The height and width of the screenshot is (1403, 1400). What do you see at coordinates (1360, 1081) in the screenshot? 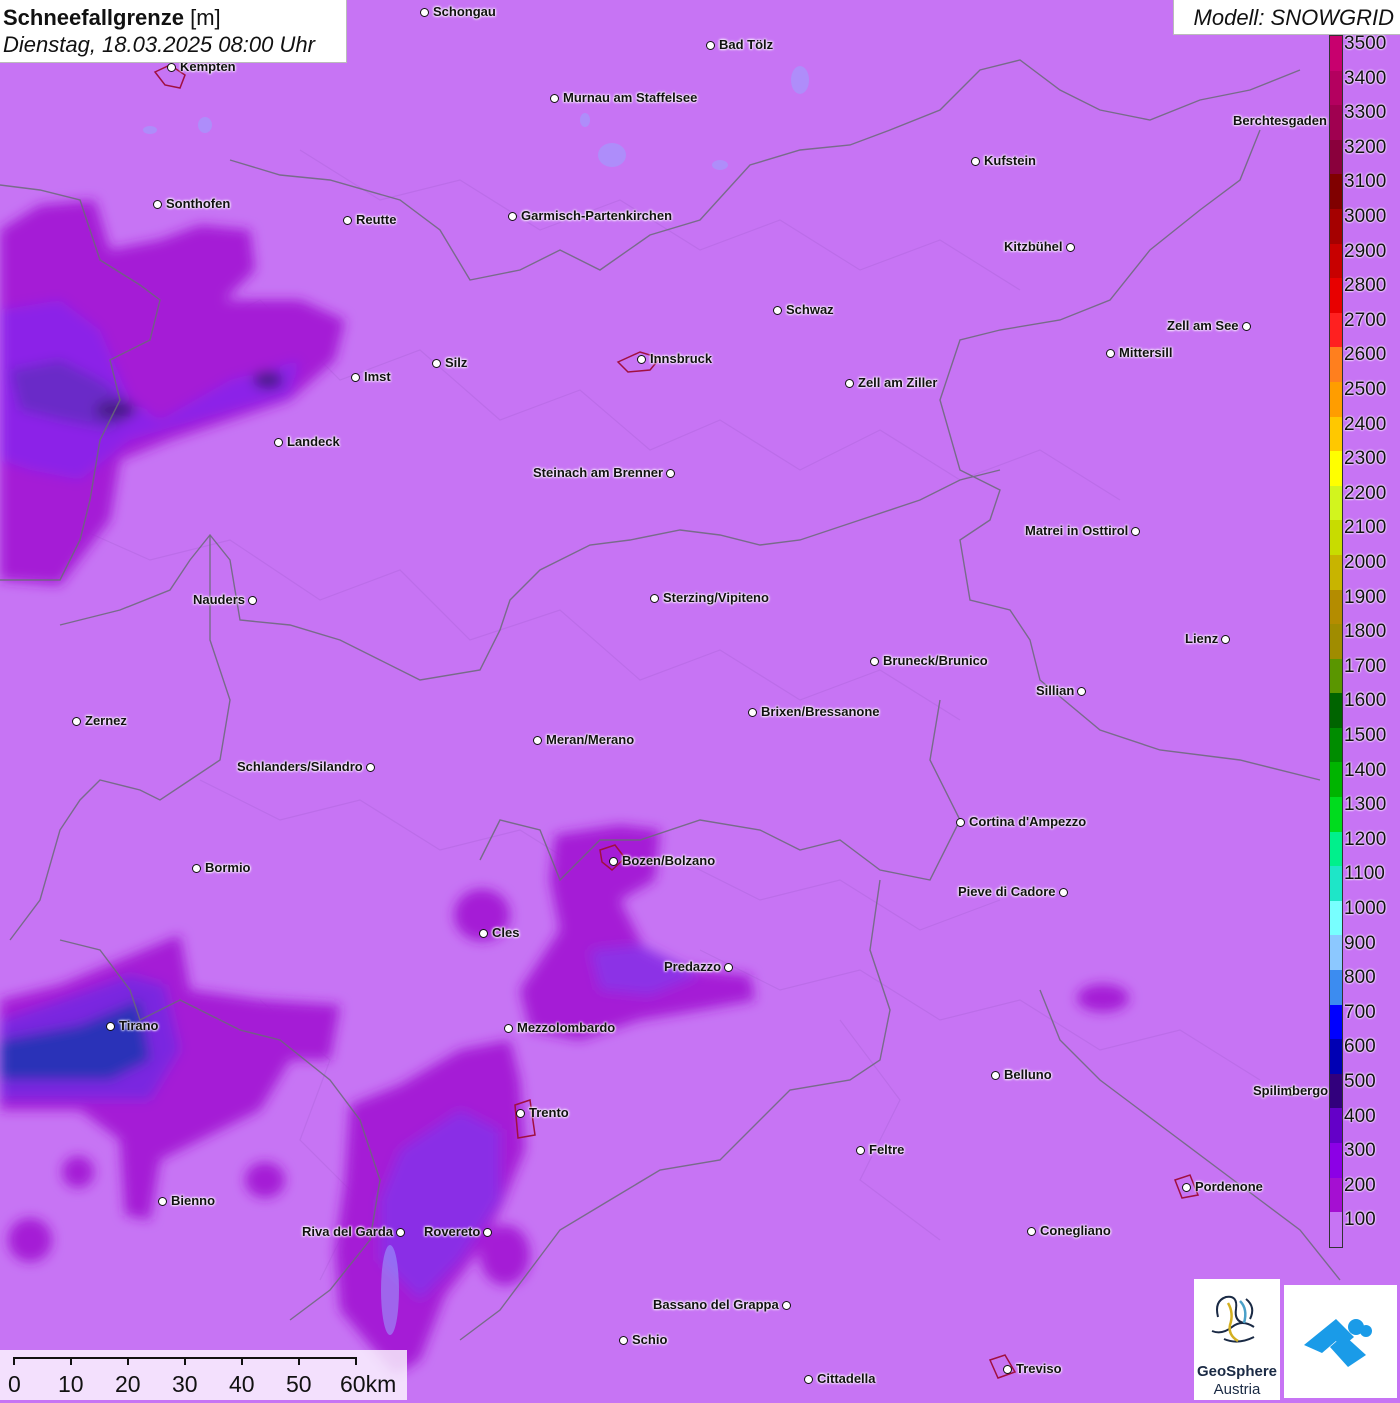
I see `legend-label: 500` at bounding box center [1360, 1081].